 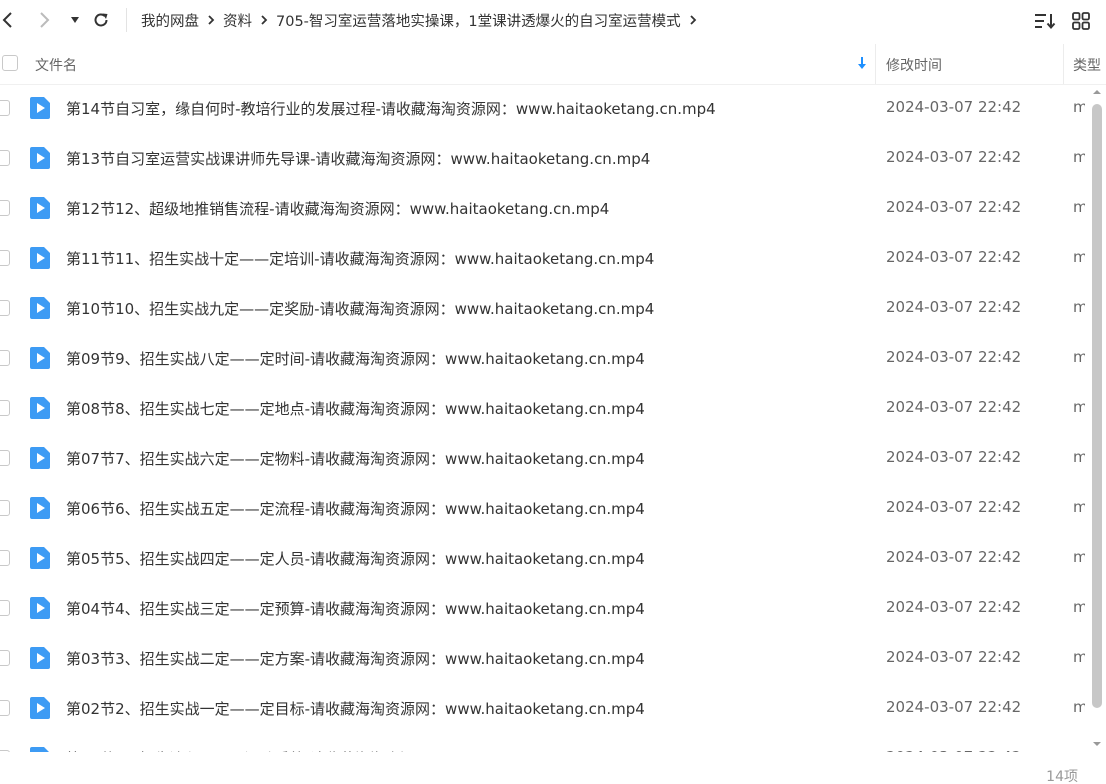 I want to click on sort-down-arrow-icon, so click(x=862, y=63).